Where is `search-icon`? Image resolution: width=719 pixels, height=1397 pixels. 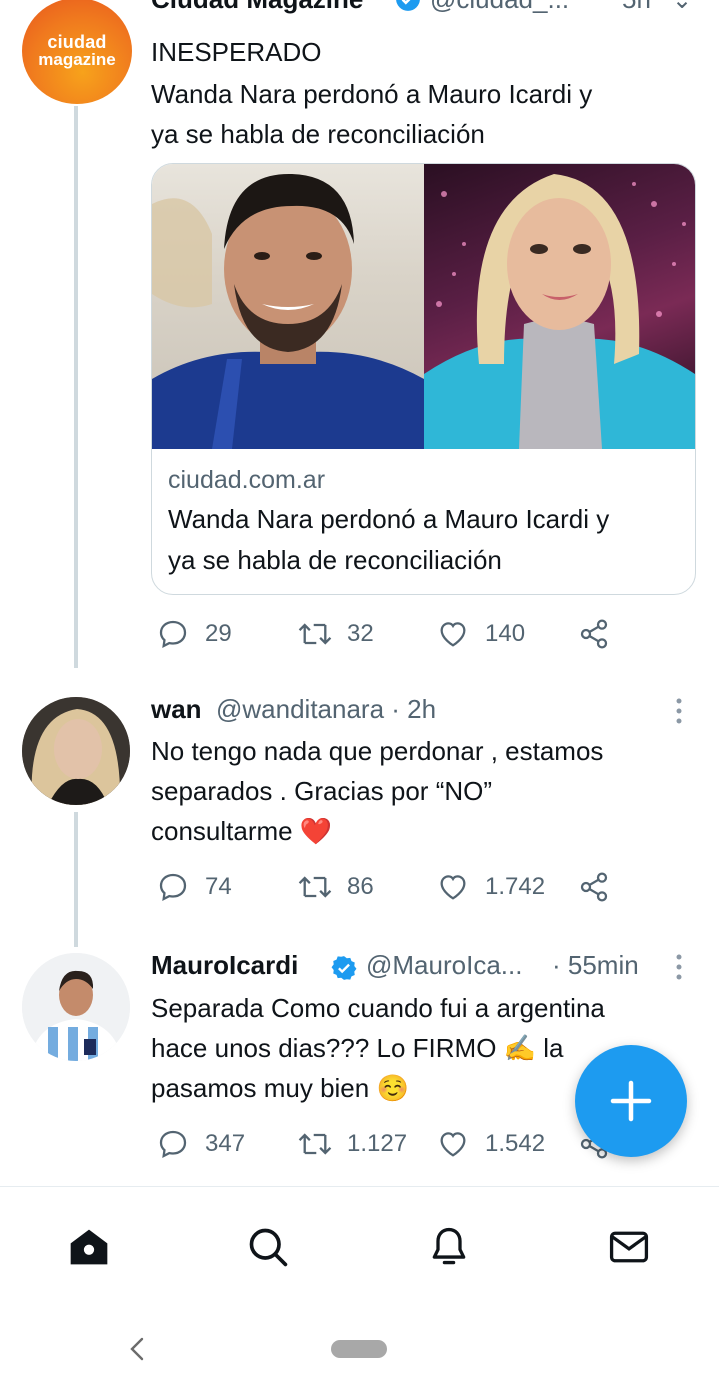
search-icon is located at coordinates (268, 1249).